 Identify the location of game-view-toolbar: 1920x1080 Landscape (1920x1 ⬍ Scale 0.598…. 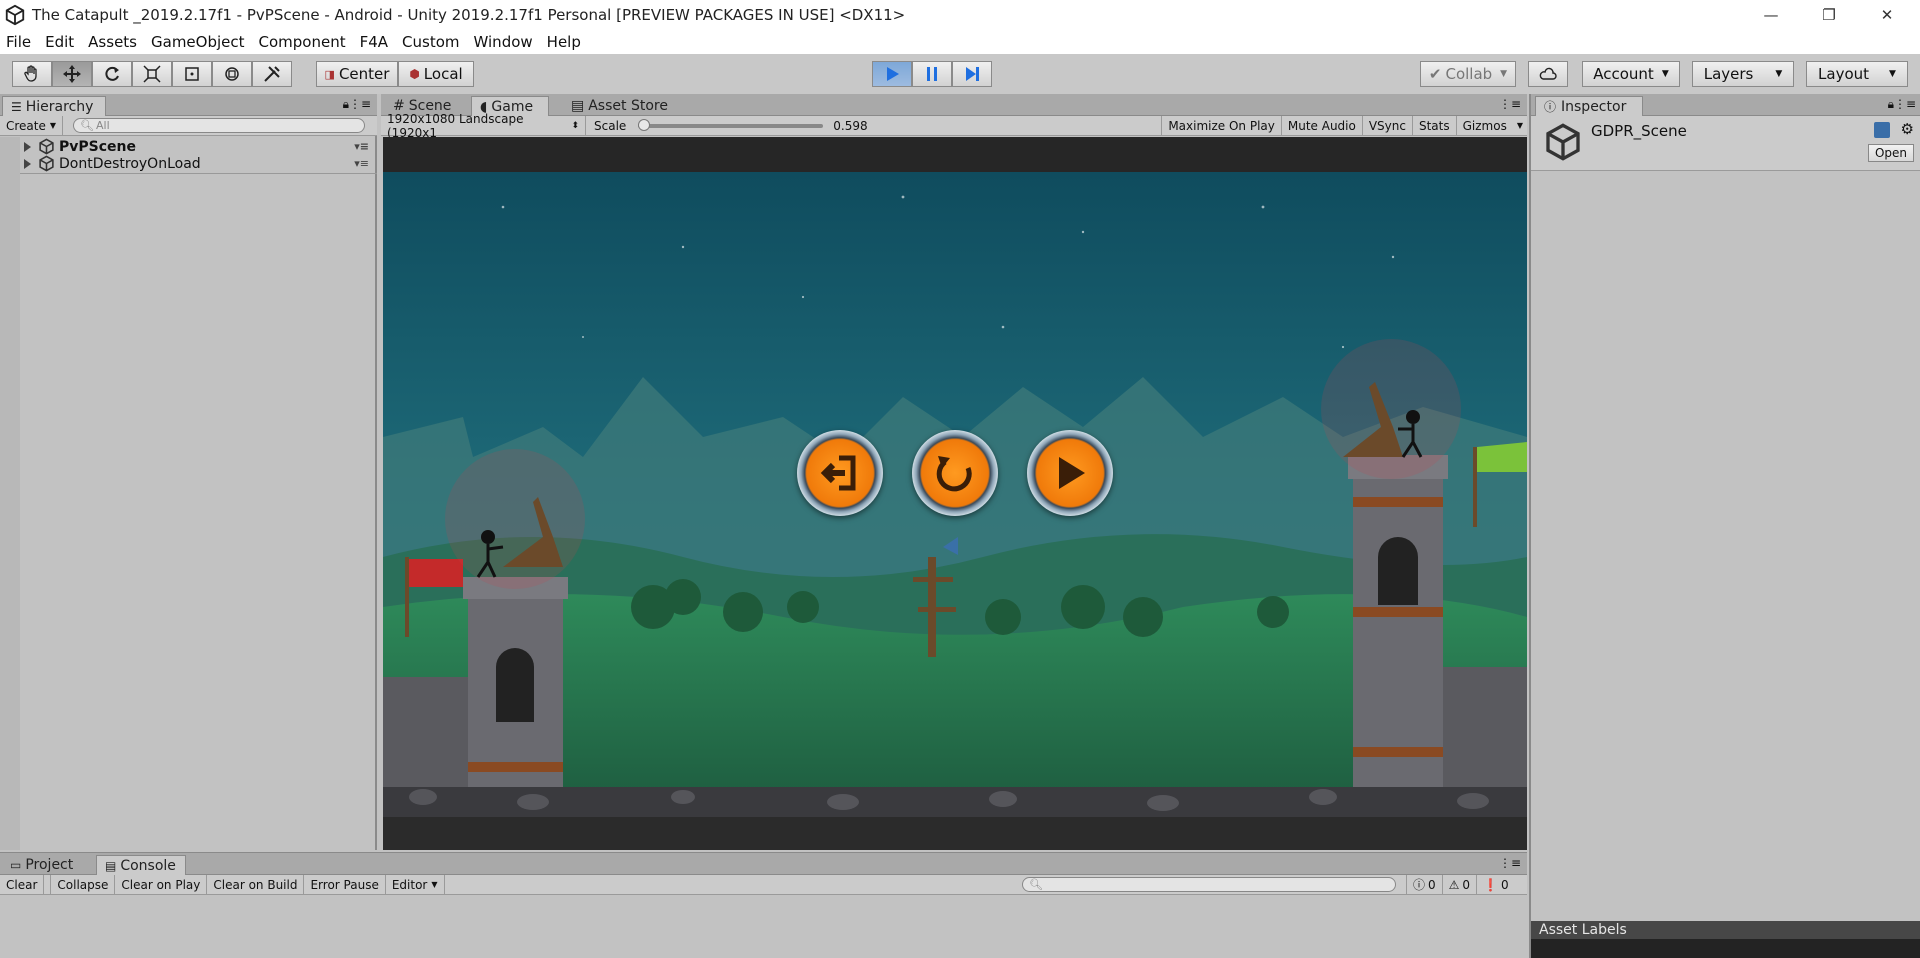
(954, 126).